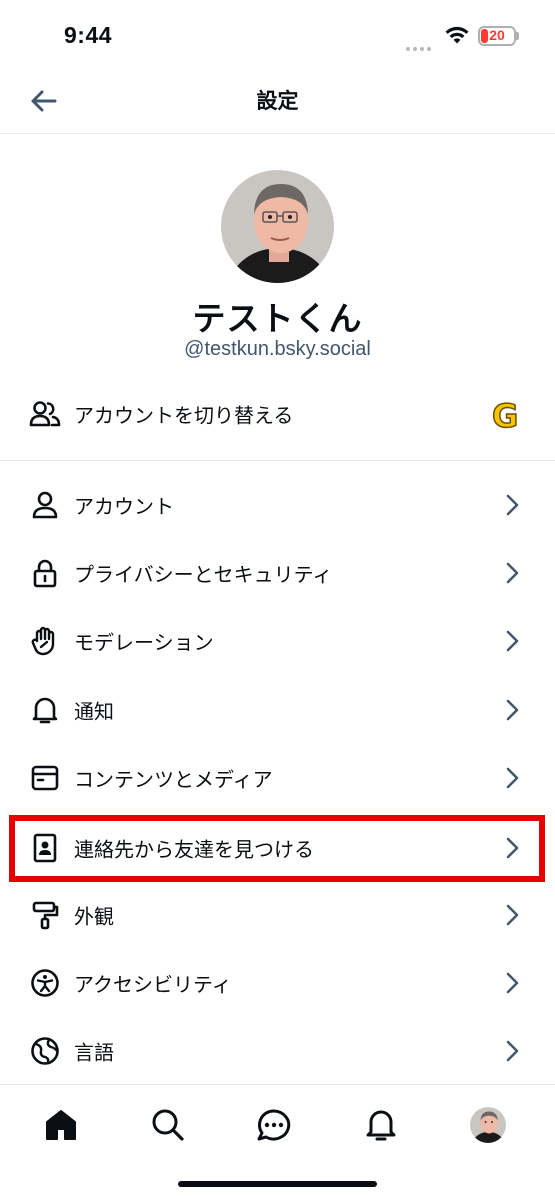  I want to click on switch-account-row: アカウントを切り替える, so click(277, 414).